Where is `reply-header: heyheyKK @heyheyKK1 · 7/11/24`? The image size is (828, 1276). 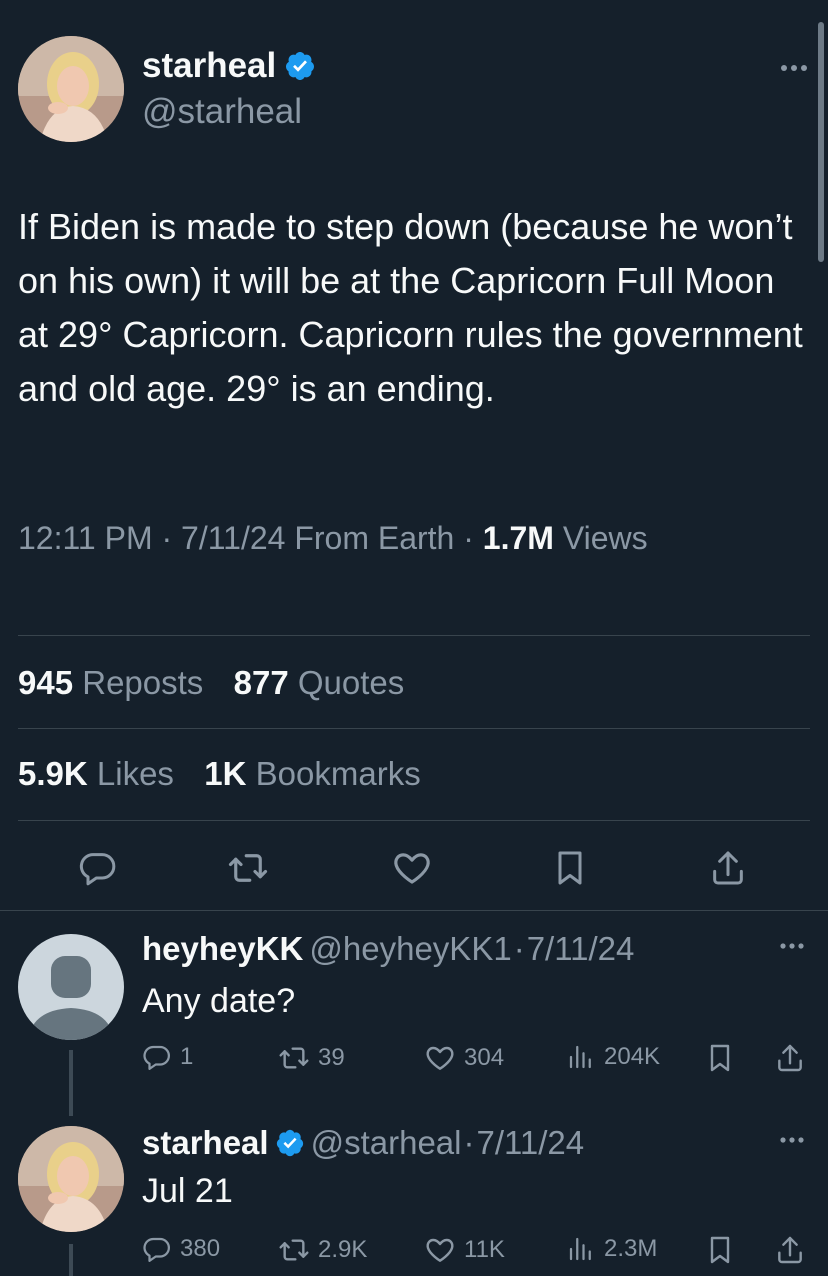
reply-header: heyheyKK @heyheyKK1 · 7/11/24 is located at coordinates (388, 949).